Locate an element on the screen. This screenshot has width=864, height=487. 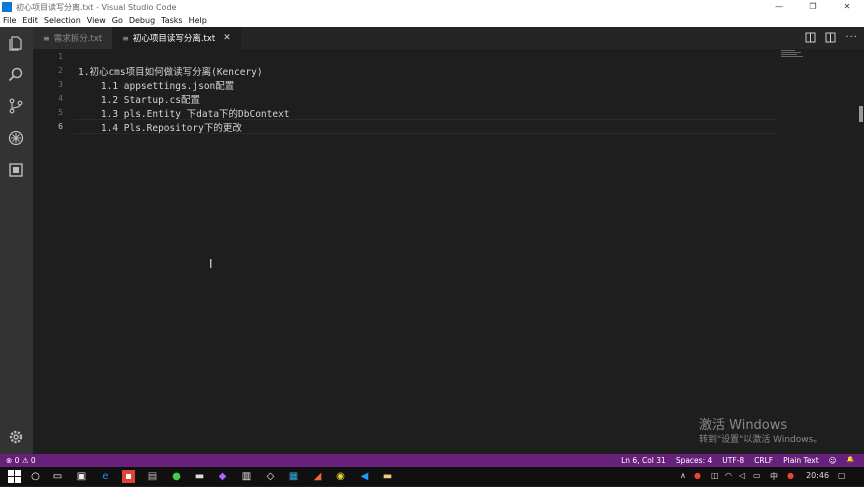
terminal-icon: ▬ is located at coordinates (199, 476).